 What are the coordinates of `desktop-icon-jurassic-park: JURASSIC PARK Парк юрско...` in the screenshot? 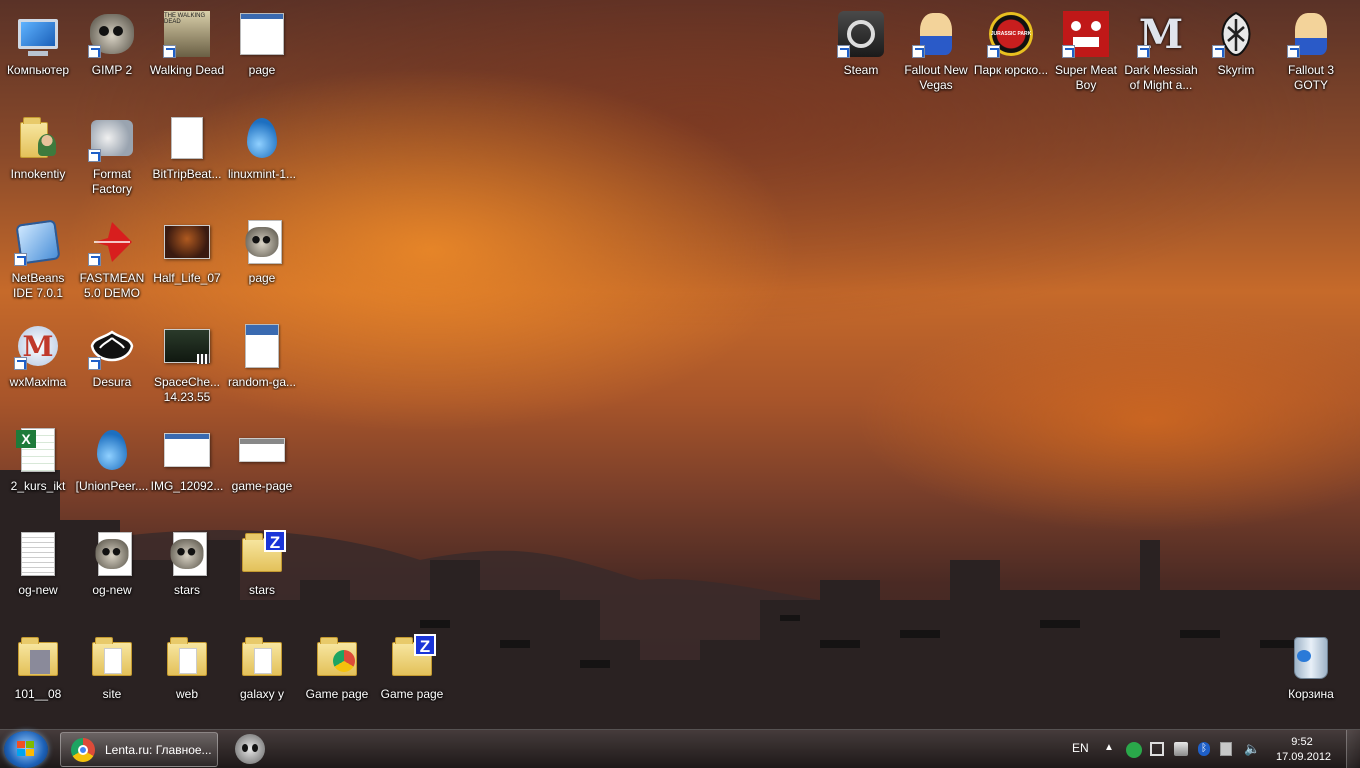 It's located at (1011, 52).